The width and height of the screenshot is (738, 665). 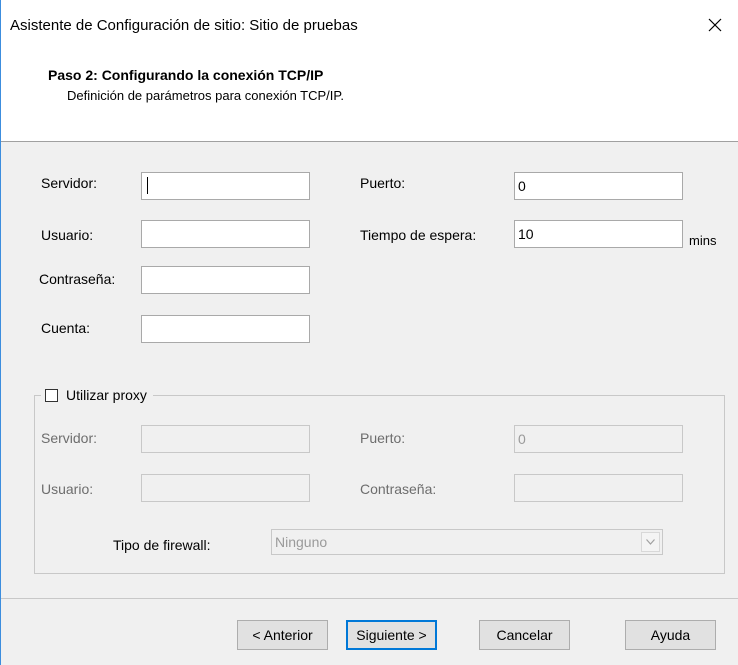 I want to click on proxy-port-label: Puerto:, so click(x=383, y=438).